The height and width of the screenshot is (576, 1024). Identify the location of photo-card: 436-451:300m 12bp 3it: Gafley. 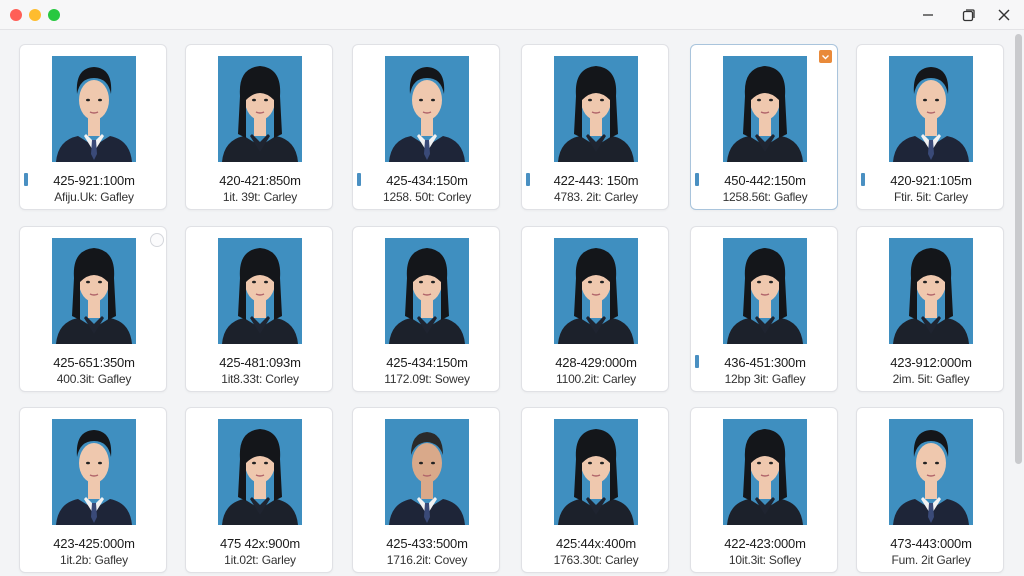
(764, 309).